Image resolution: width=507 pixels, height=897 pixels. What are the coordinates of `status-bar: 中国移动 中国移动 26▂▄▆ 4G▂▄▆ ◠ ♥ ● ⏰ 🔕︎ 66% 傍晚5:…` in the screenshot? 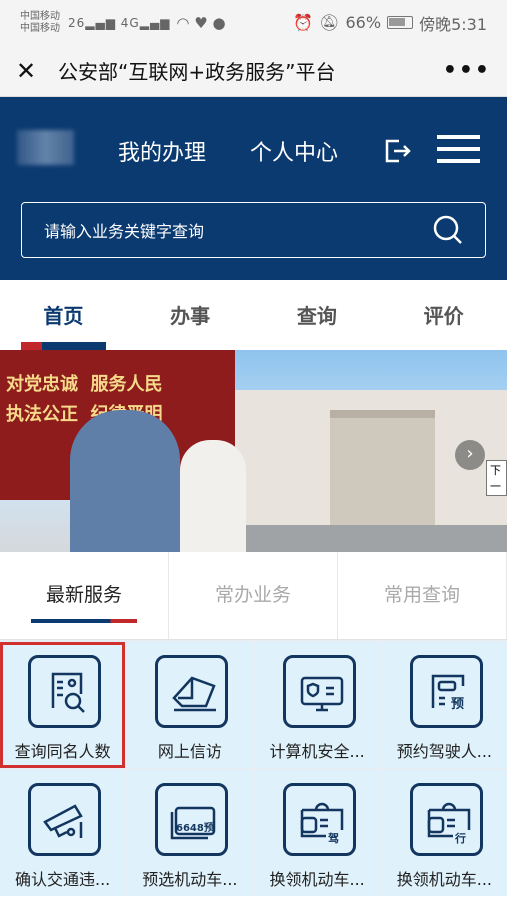 It's located at (253, 22).